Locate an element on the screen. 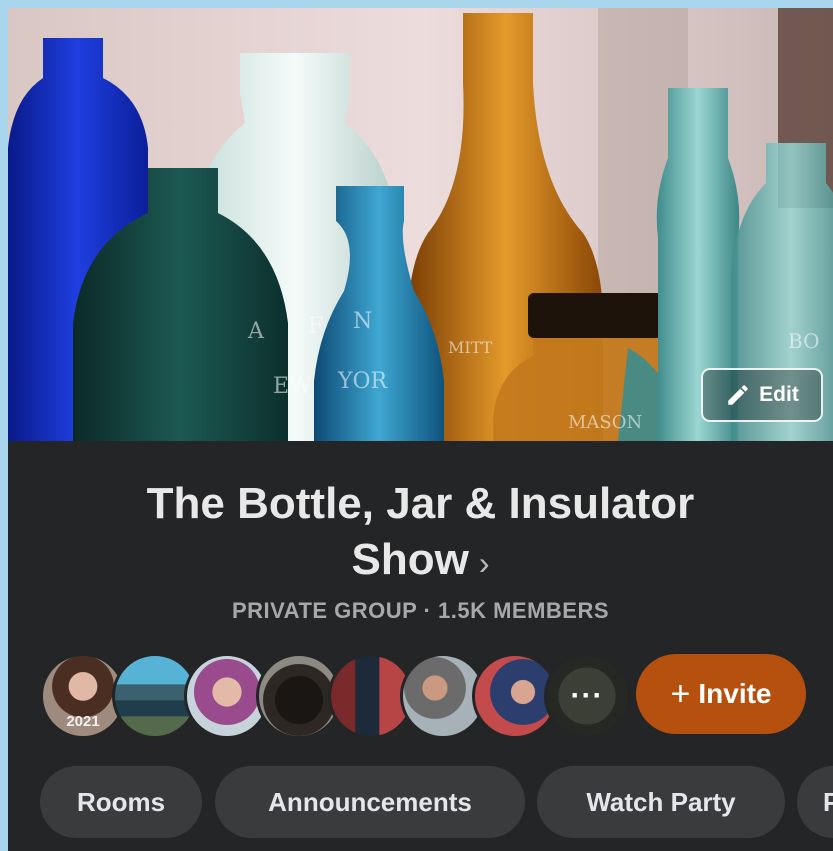 The image size is (833, 851). tab-watch-party: Watch Party is located at coordinates (661, 802).